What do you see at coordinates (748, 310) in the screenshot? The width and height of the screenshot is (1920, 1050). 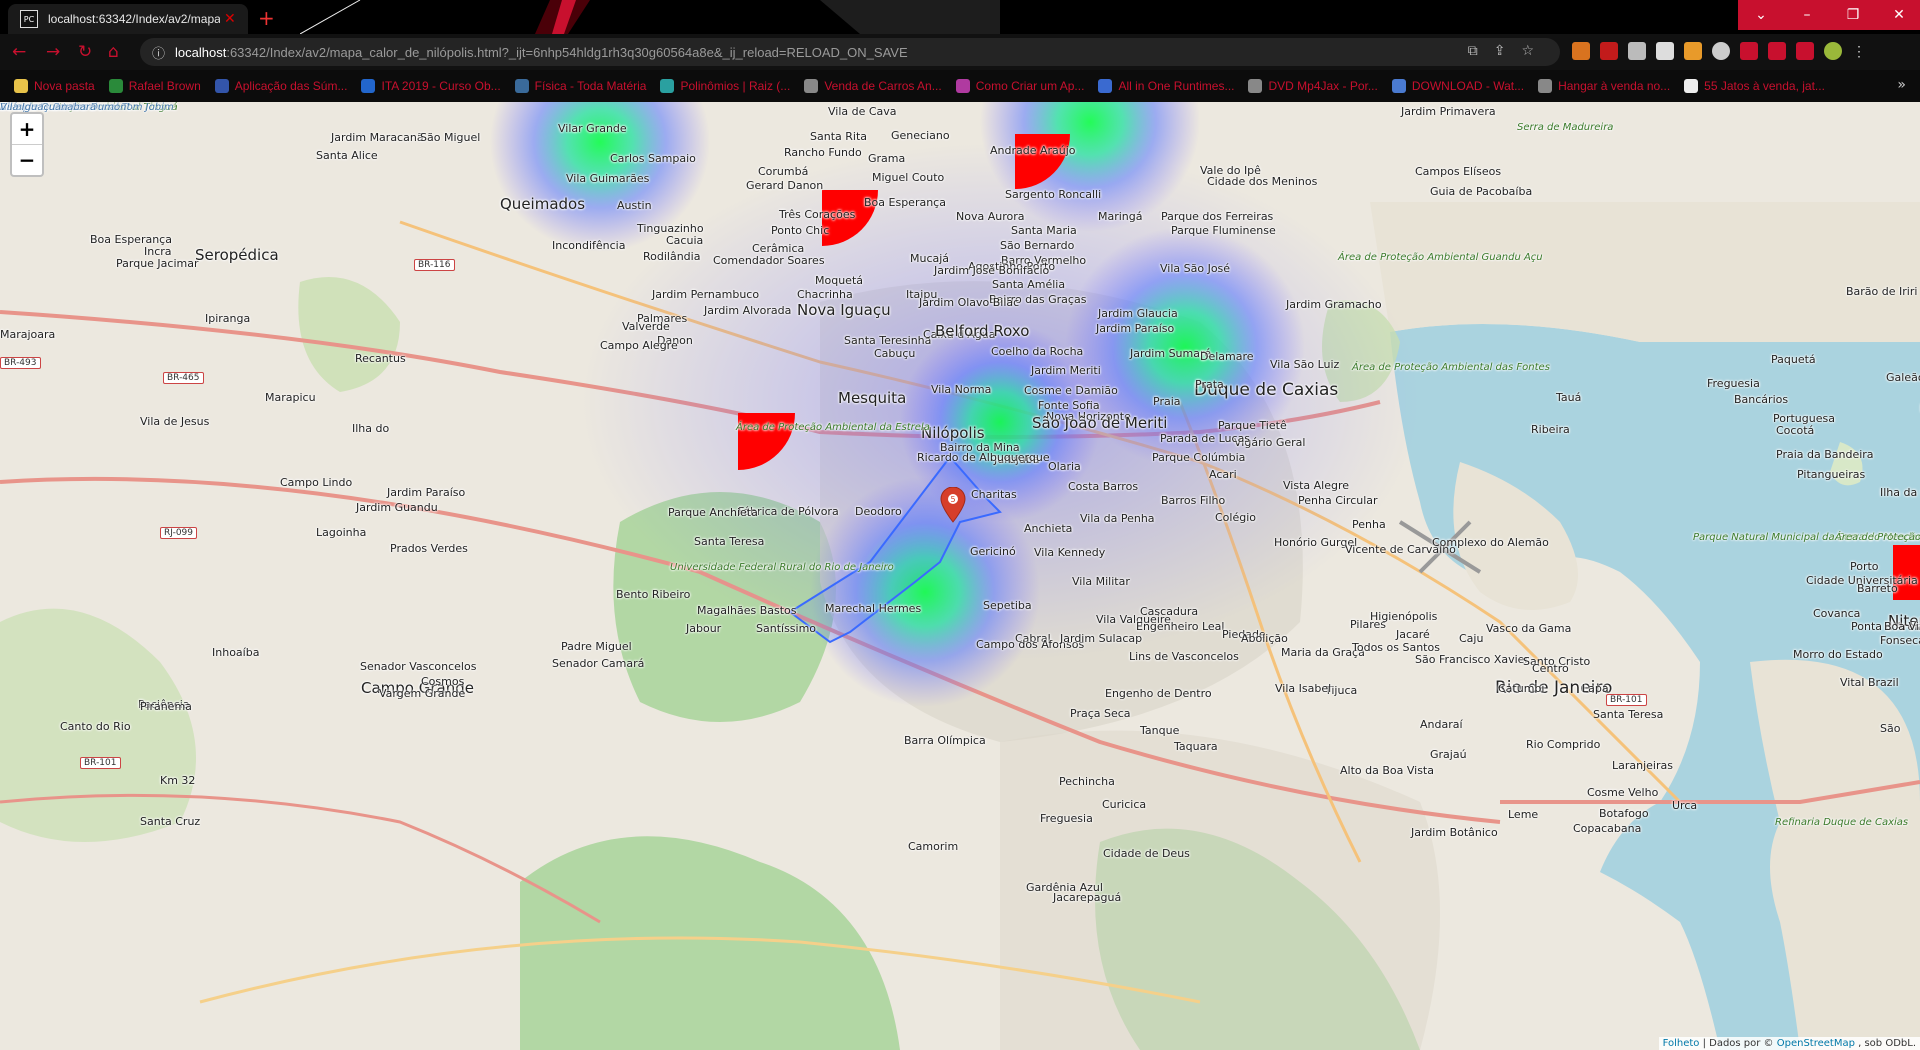 I see `map-label: Jardim Alvorada` at bounding box center [748, 310].